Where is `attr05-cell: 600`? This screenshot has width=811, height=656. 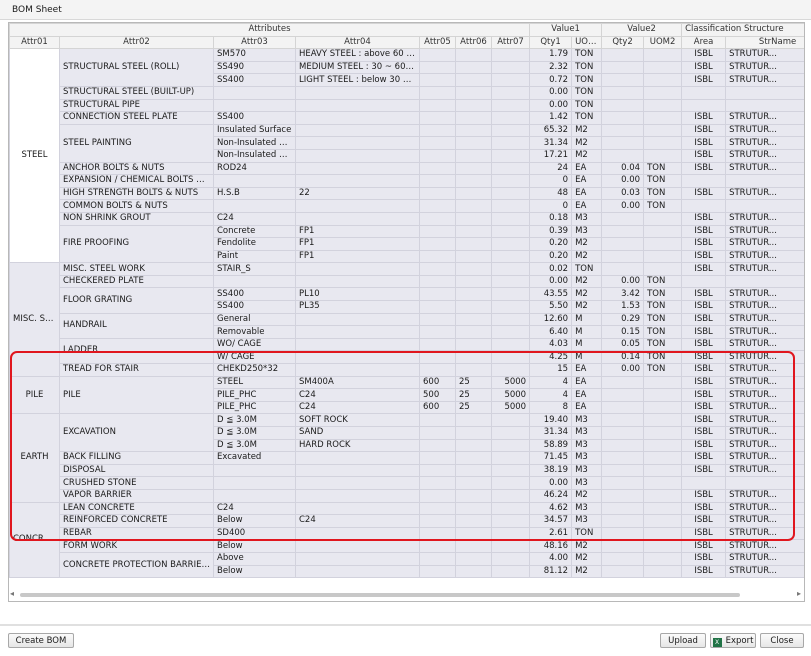 attr05-cell: 600 is located at coordinates (437, 407).